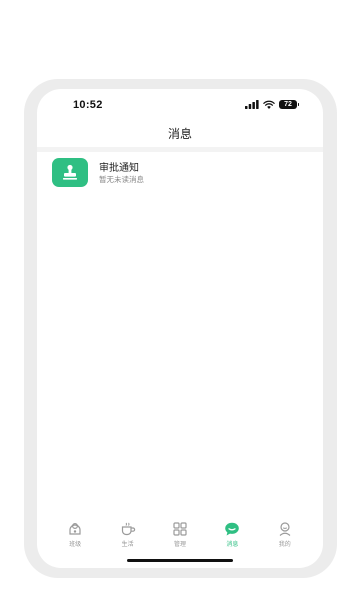 The image size is (360, 600). I want to click on message-subtitle: 暂无未读消息, so click(121, 179).